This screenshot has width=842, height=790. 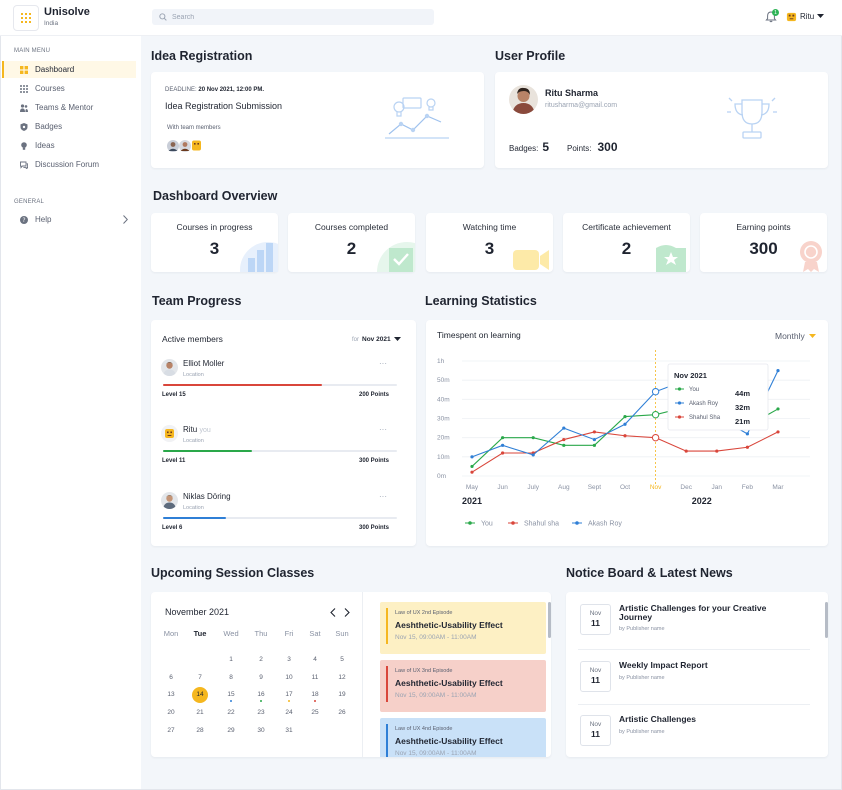 I want to click on calendar-day: 22, so click(x=231, y=712).